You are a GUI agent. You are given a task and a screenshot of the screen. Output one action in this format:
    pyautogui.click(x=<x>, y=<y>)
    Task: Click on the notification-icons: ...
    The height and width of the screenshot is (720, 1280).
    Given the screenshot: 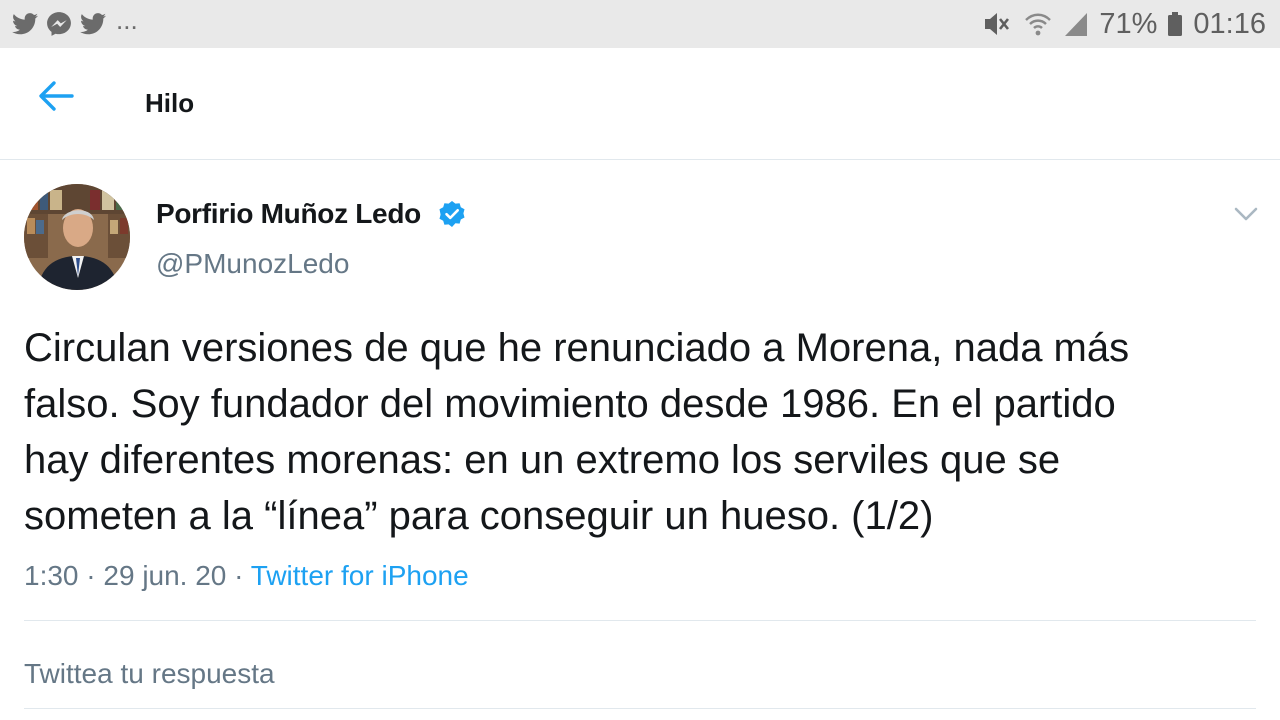 What is the action you would take?
    pyautogui.click(x=75, y=22)
    